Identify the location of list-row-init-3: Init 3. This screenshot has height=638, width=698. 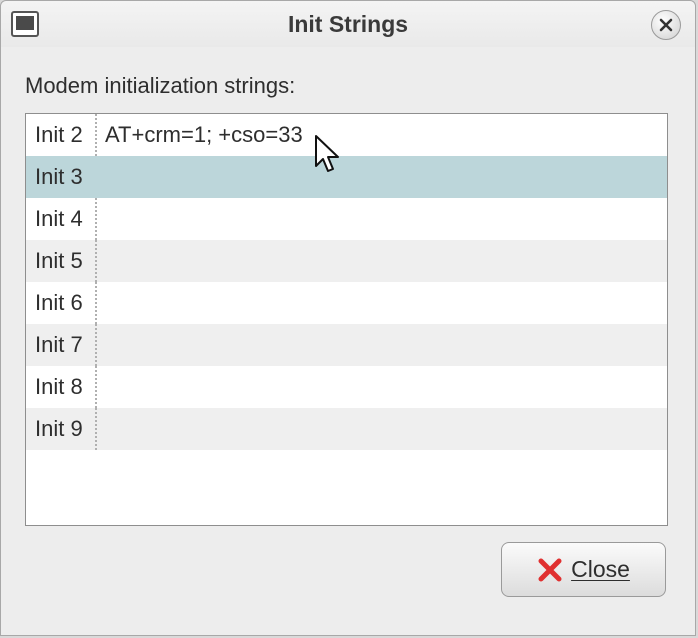
(346, 177).